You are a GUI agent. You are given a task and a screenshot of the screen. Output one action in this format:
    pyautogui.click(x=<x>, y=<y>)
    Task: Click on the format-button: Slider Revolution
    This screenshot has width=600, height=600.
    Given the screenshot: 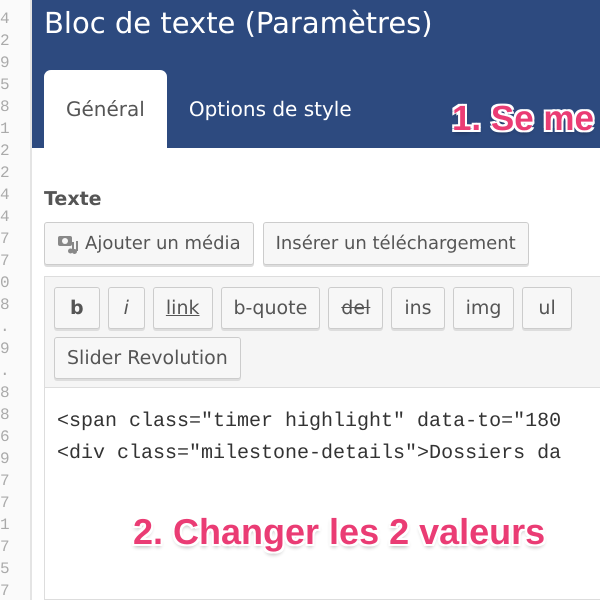 What is the action you would take?
    pyautogui.click(x=147, y=358)
    